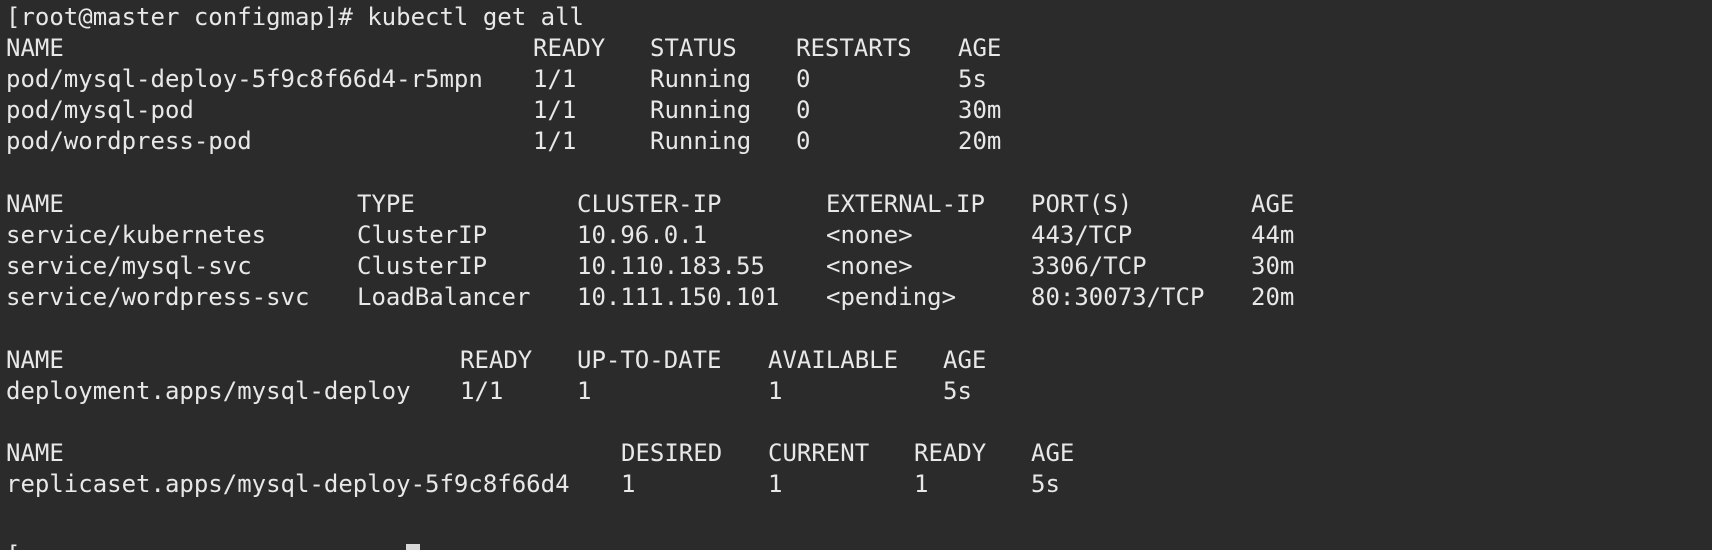 The height and width of the screenshot is (550, 1712). I want to click on service-age: 20m, so click(1273, 297).